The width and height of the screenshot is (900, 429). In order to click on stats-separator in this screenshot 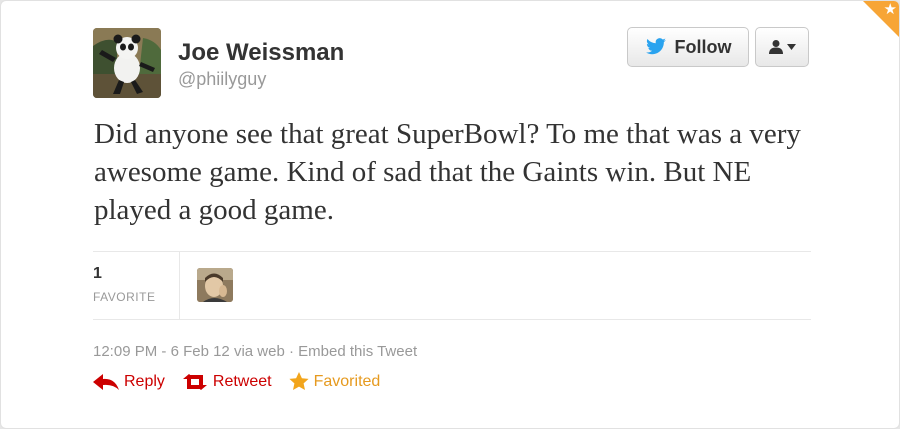, I will do `click(179, 285)`.